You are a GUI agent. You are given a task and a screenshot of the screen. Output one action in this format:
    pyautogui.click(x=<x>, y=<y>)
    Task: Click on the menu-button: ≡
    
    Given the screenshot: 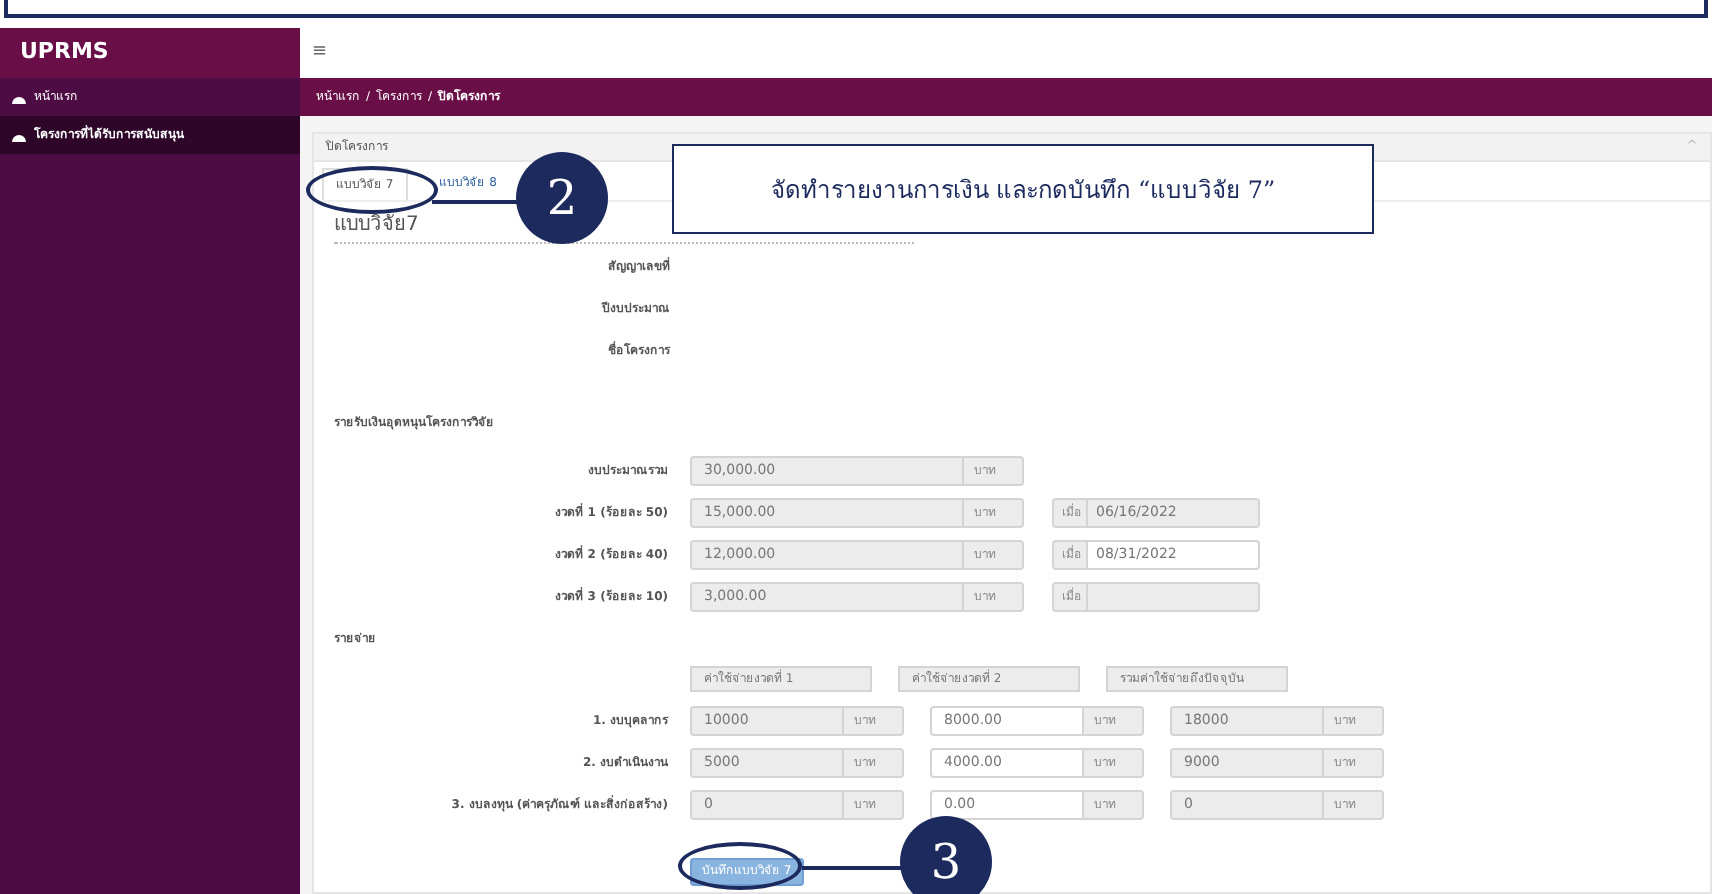 What is the action you would take?
    pyautogui.click(x=320, y=53)
    